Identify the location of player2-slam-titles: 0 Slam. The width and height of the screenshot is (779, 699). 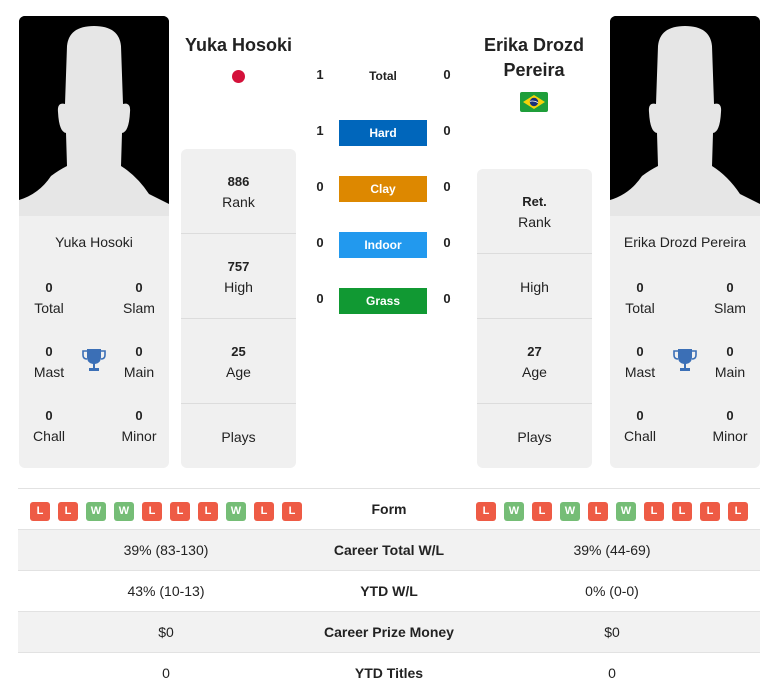
(730, 298).